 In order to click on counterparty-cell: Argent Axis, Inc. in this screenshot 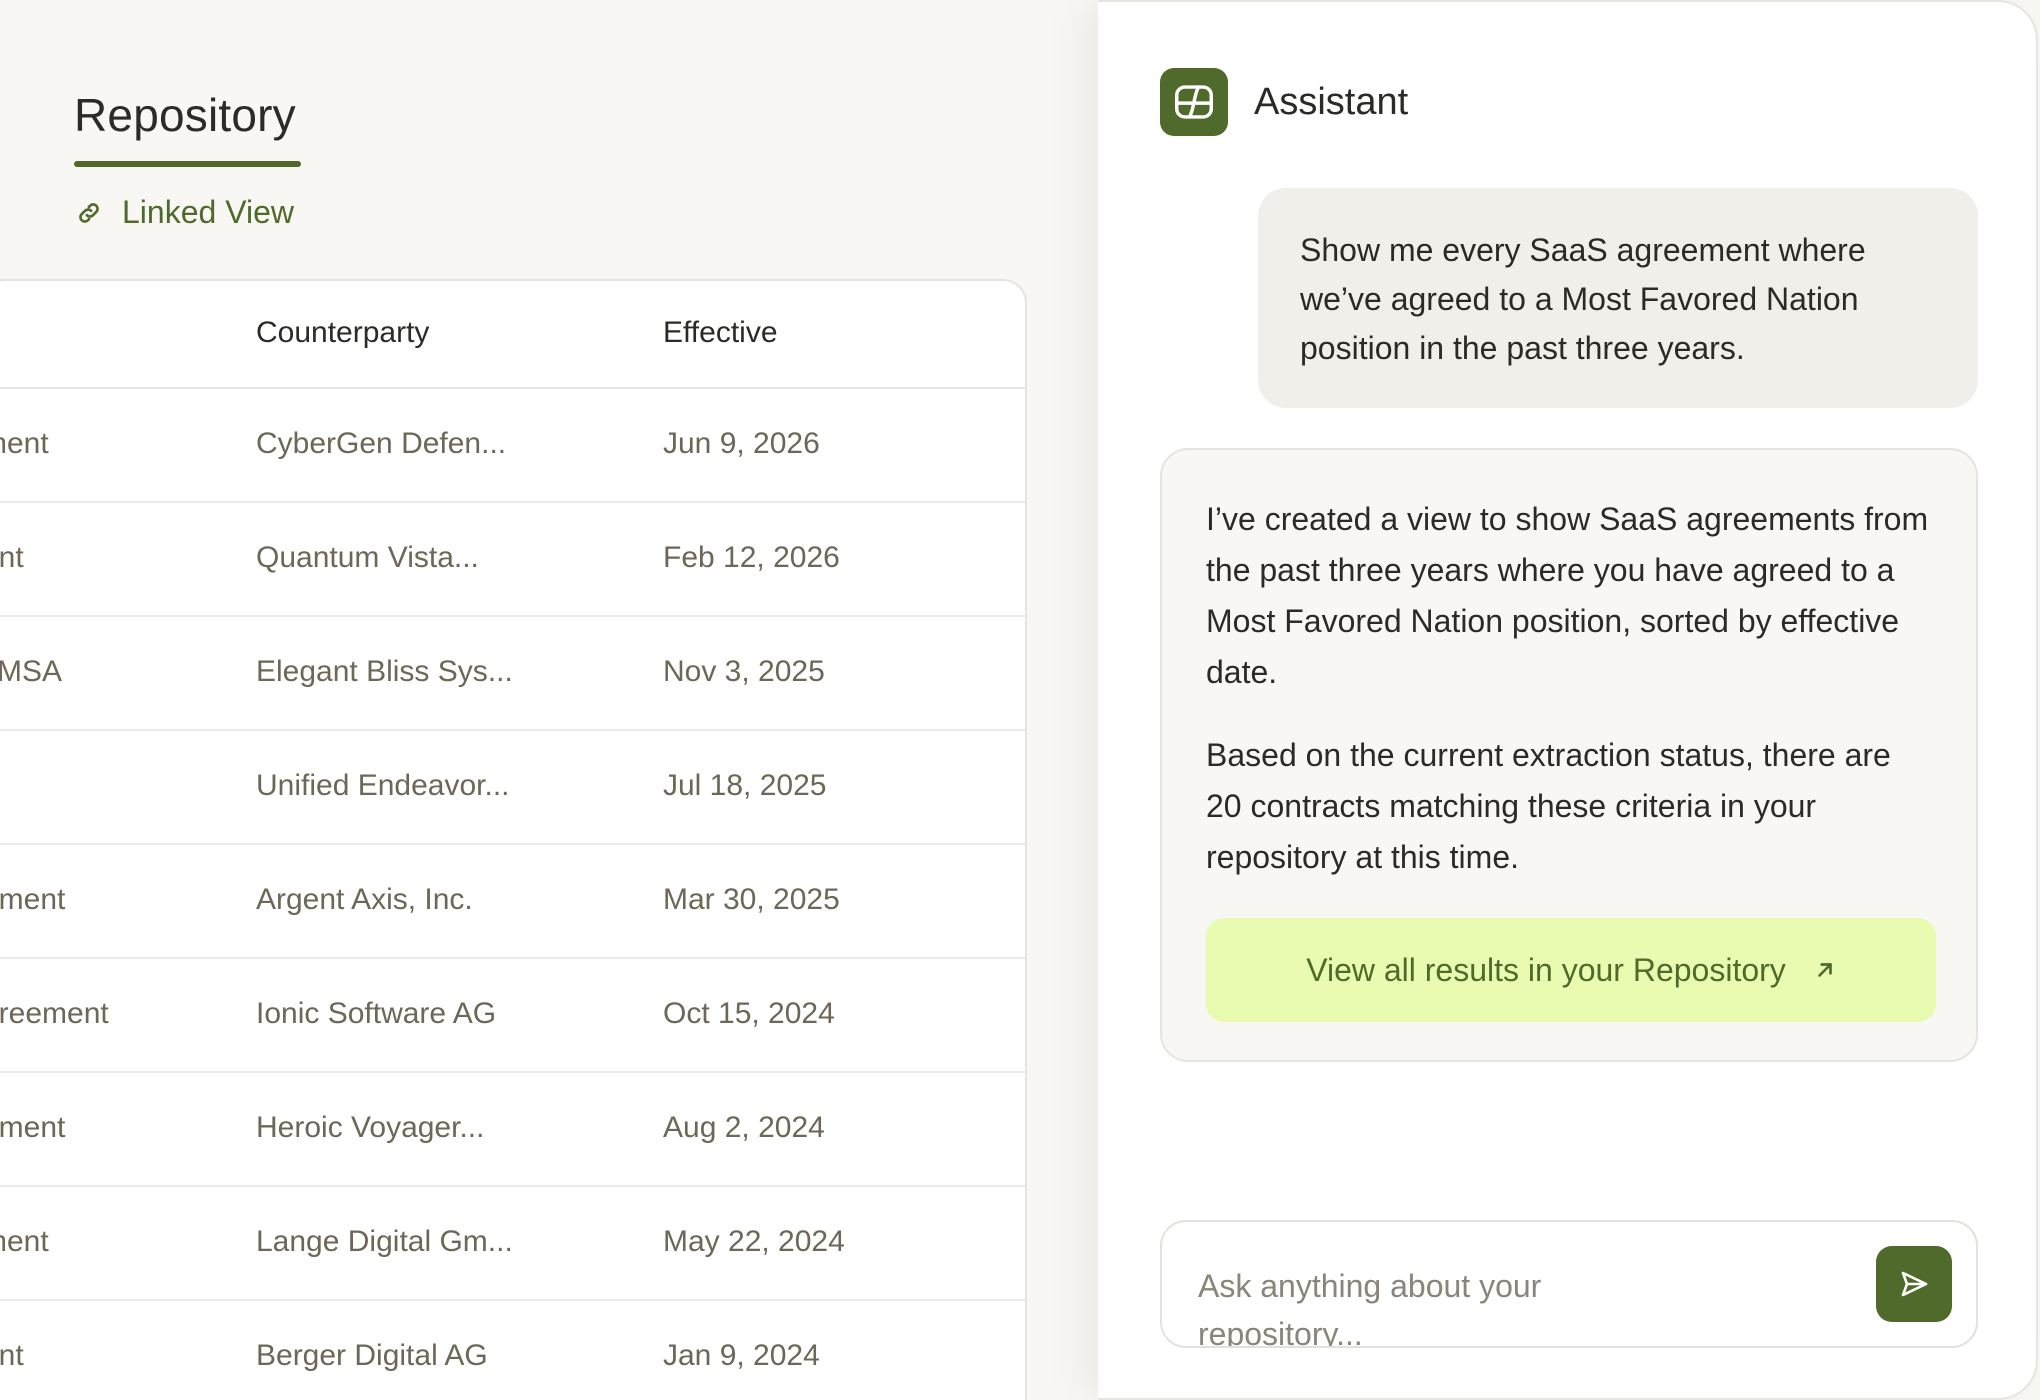, I will do `click(364, 899)`.